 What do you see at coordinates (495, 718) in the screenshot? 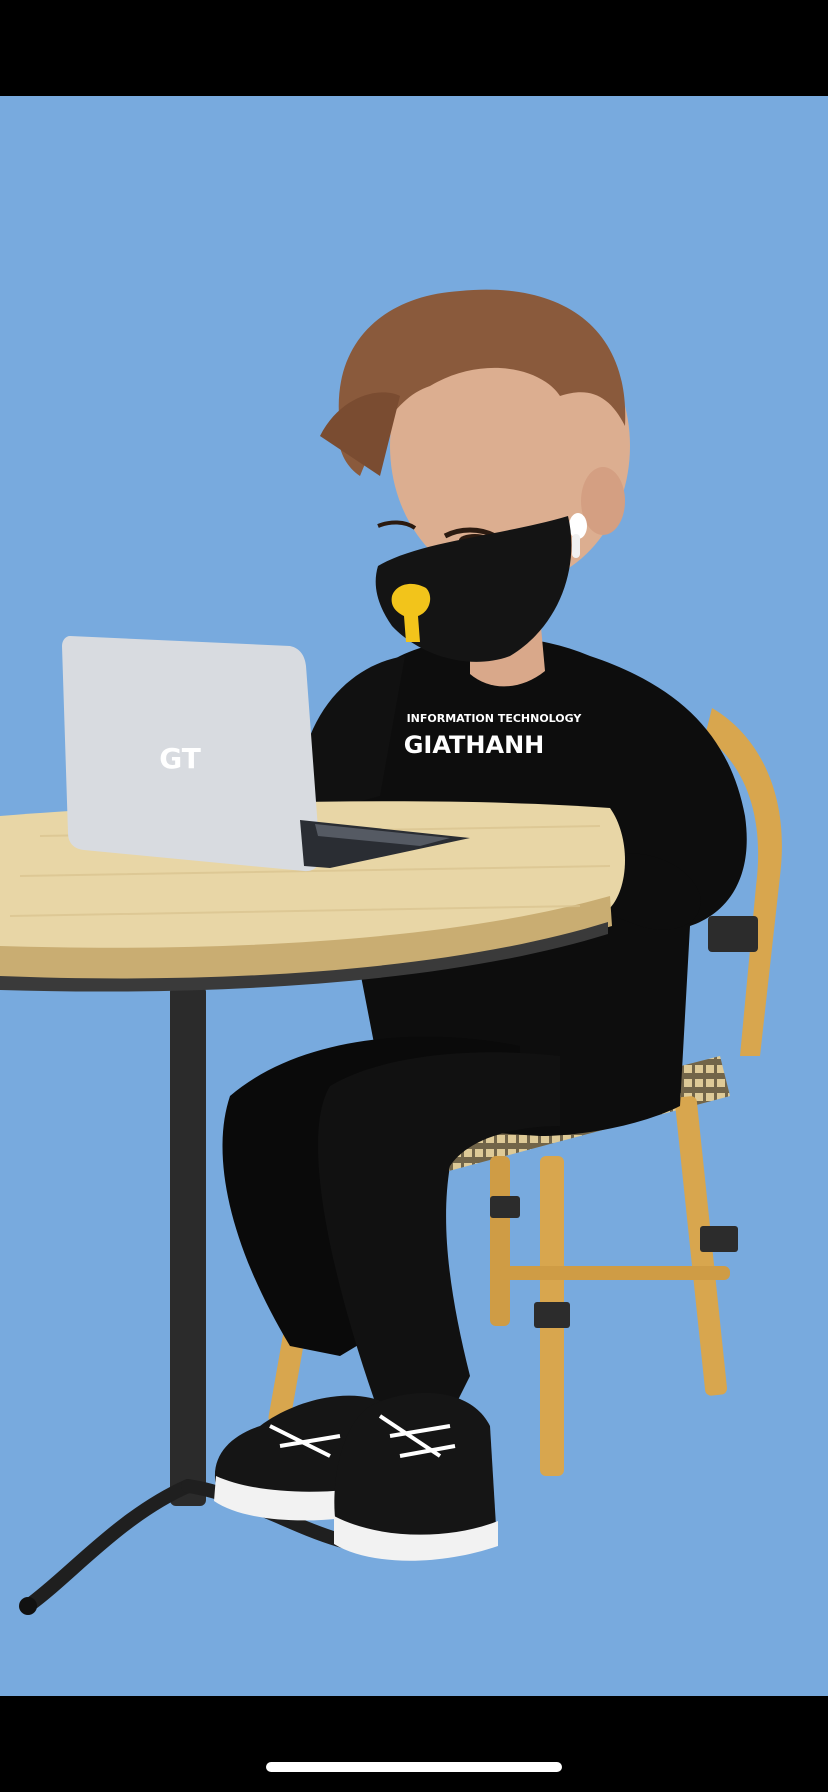
I see `shirt-small-text: INFORMATION TECHNOLOGY` at bounding box center [495, 718].